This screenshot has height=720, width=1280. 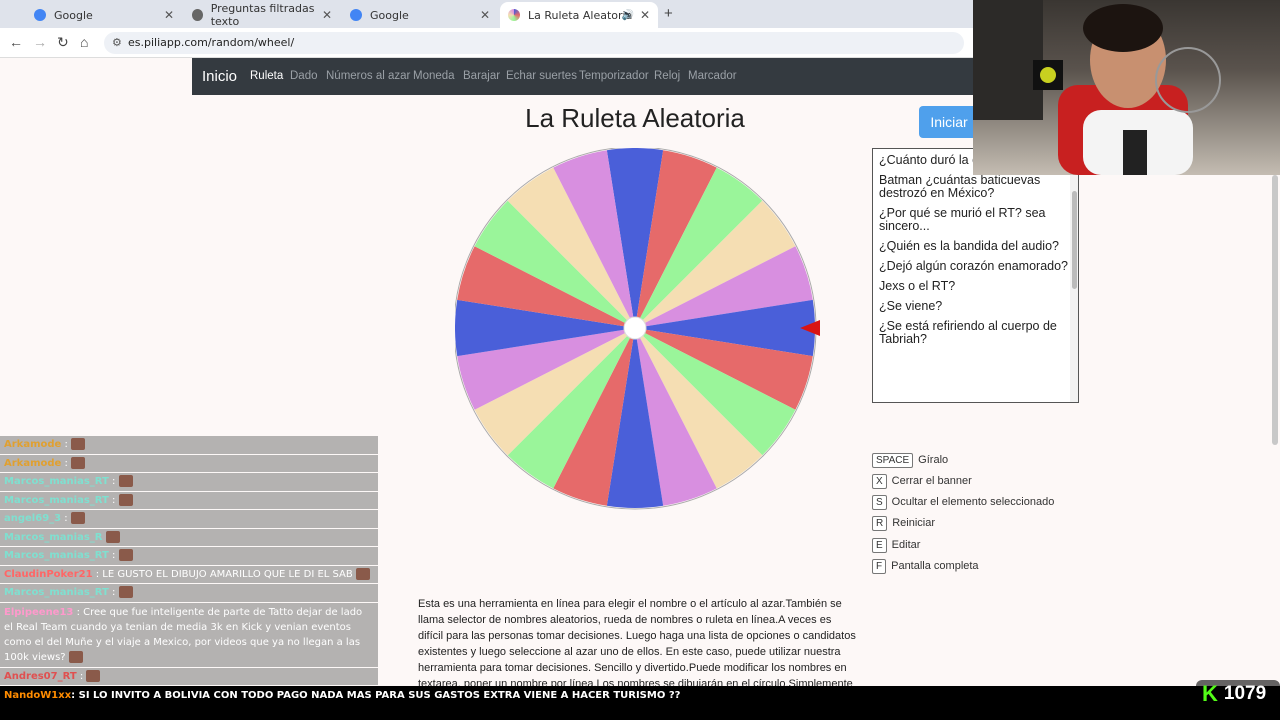 What do you see at coordinates (1097, 87) in the screenshot?
I see `streamer-image` at bounding box center [1097, 87].